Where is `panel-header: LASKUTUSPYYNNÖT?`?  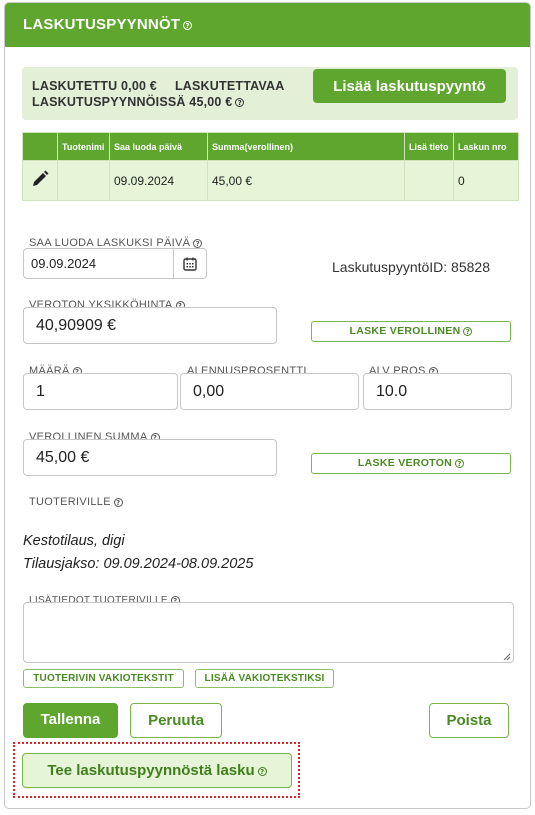 panel-header: LASKUTUSPYYNNÖT? is located at coordinates (267, 25).